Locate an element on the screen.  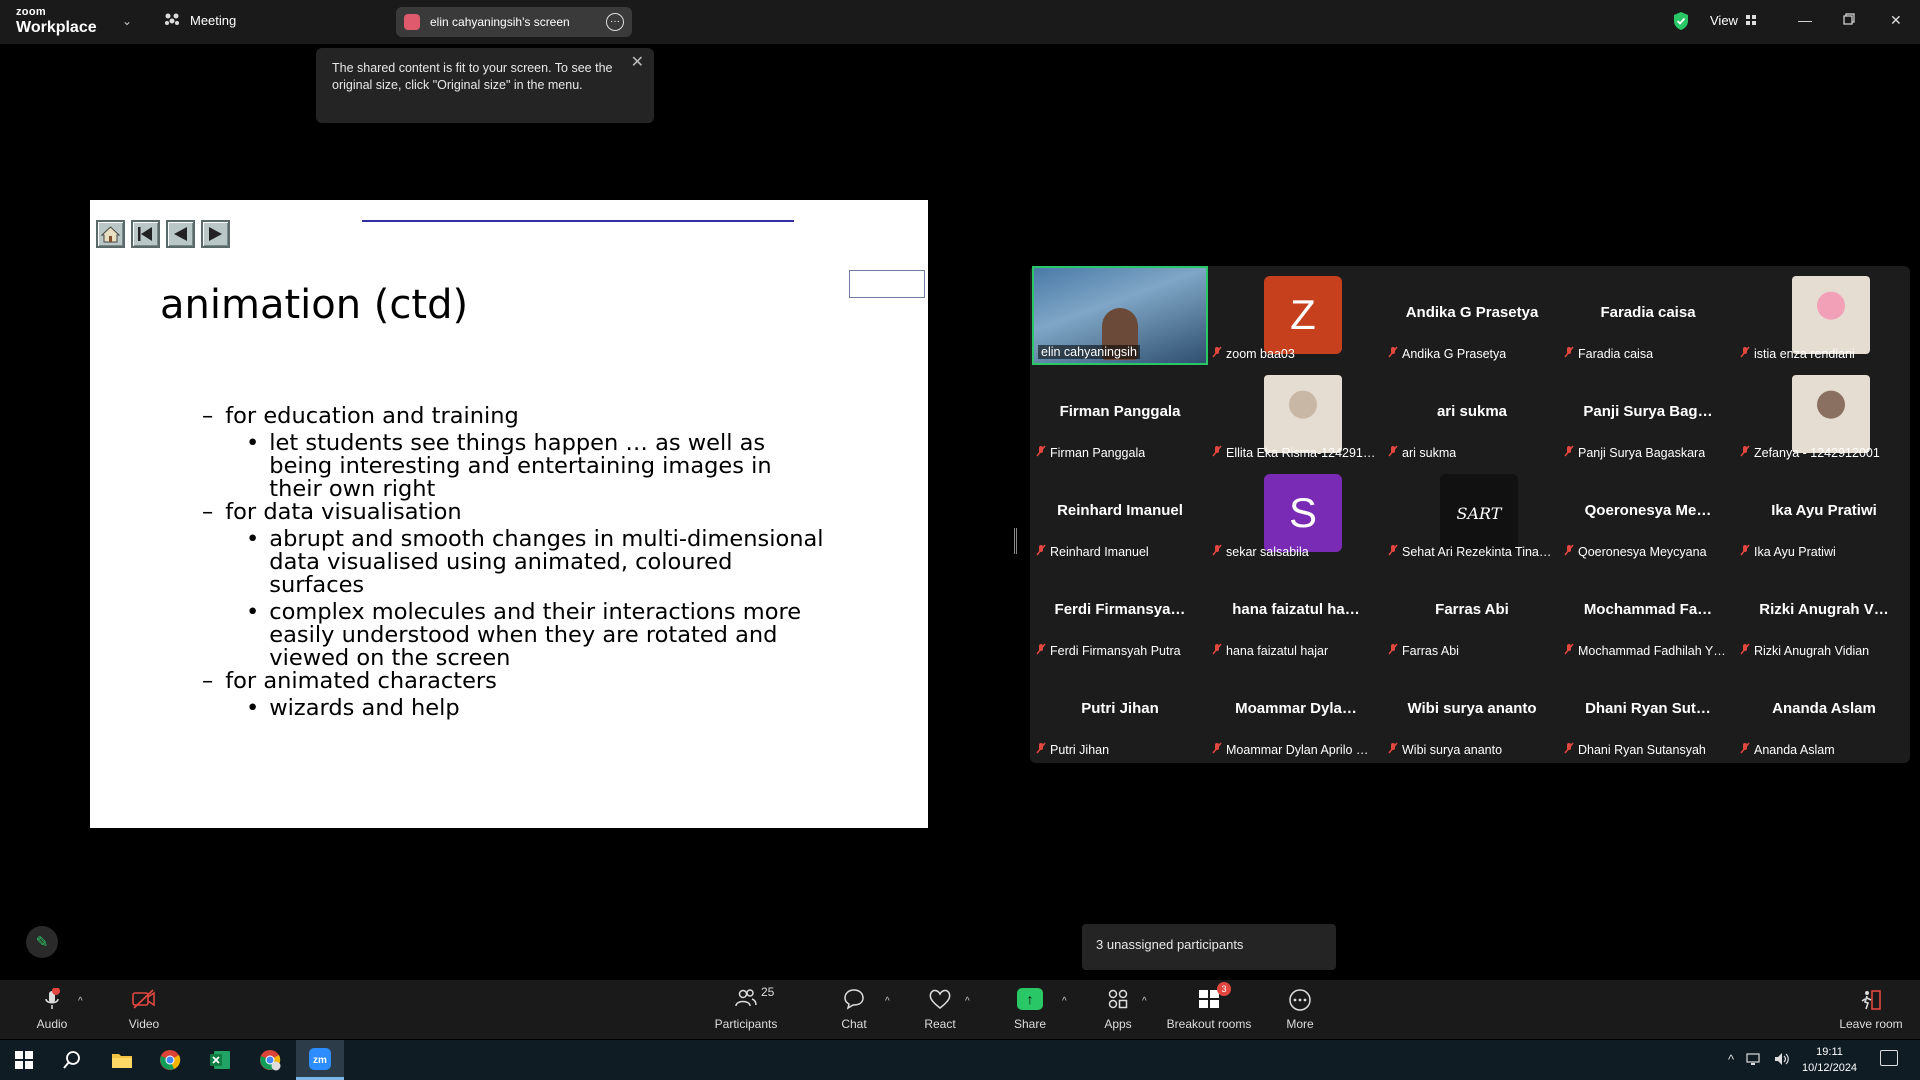
apps-button: Apps is located at coordinates (1118, 1009).